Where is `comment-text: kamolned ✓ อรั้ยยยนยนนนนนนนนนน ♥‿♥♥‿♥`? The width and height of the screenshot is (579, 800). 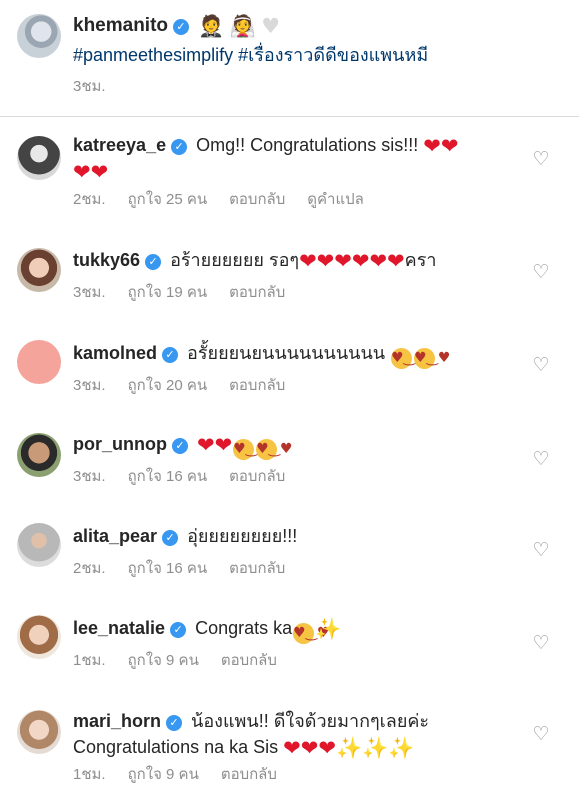
comment-text: kamolned ✓ อรั้ยยยนยนนนนนนนนนน ♥‿♥♥‿♥ is located at coordinates (298, 354).